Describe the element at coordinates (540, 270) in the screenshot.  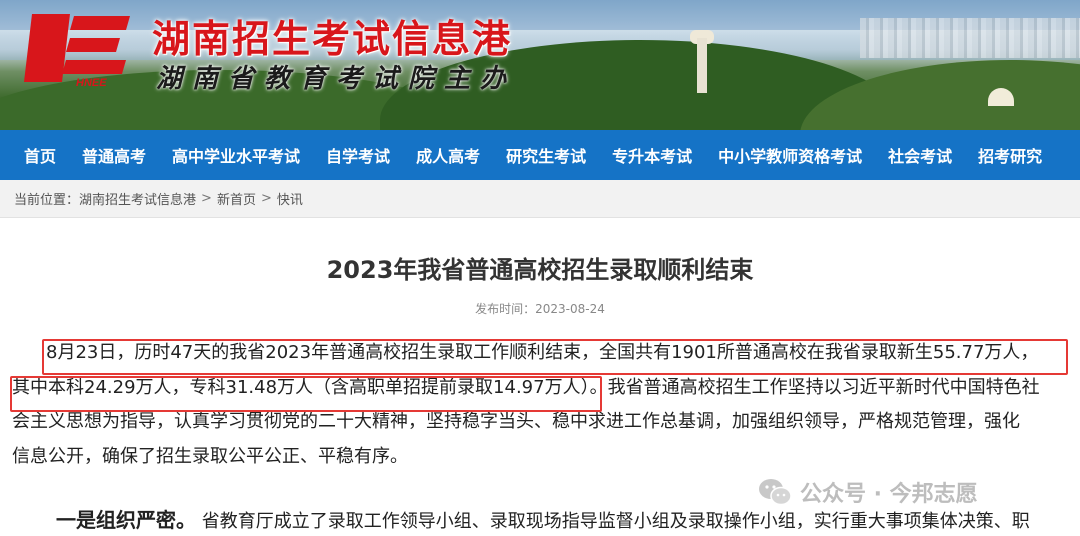
I see `article-title: 2023年我省普通高校招生录取顺利结束` at that location.